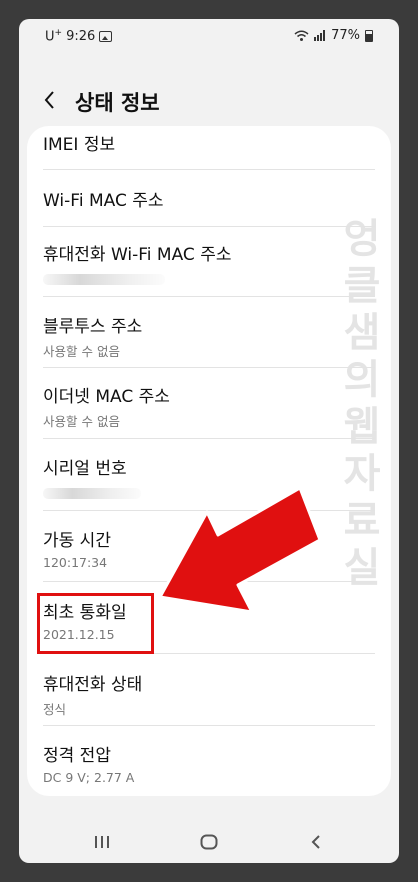  I want to click on navigation-bar, so click(209, 841).